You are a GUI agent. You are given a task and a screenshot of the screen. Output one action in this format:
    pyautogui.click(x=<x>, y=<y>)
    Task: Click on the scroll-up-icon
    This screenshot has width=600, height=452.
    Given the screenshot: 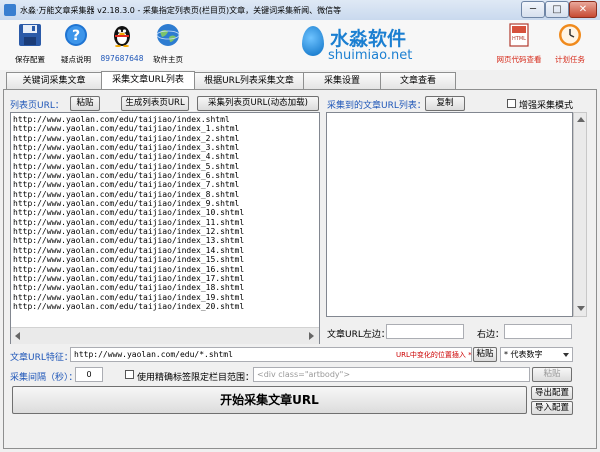 What is the action you would take?
    pyautogui.click(x=581, y=119)
    